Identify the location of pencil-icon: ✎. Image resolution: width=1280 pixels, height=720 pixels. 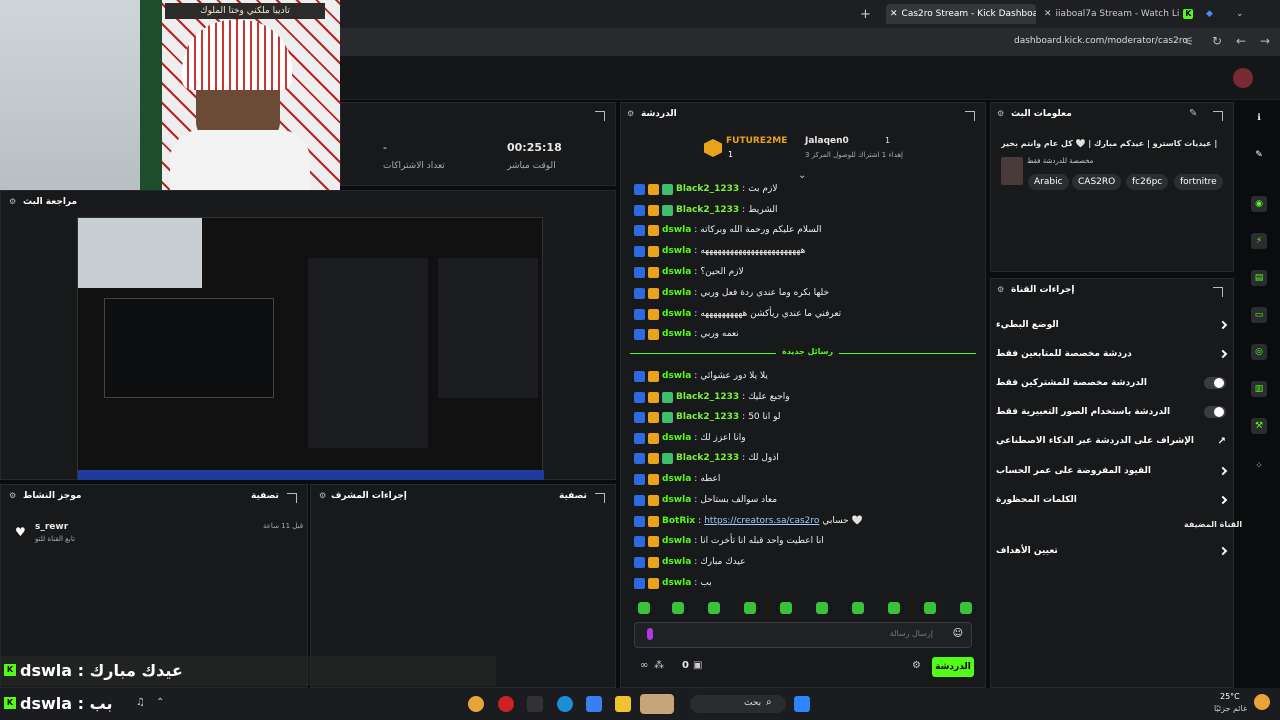
(1259, 155).